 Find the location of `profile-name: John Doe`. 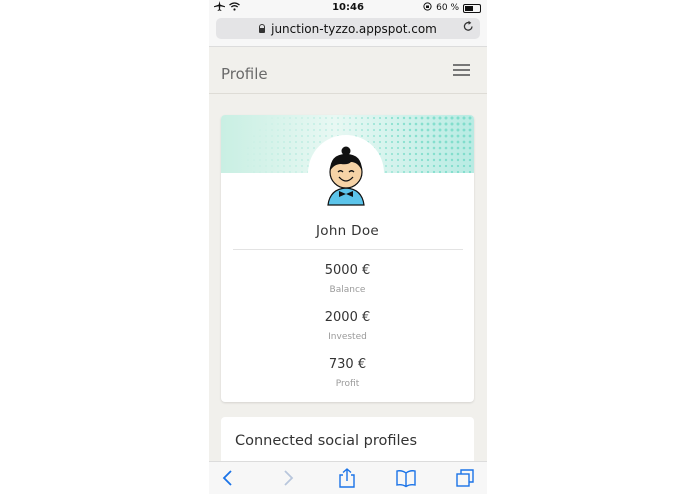

profile-name: John Doe is located at coordinates (347, 231).